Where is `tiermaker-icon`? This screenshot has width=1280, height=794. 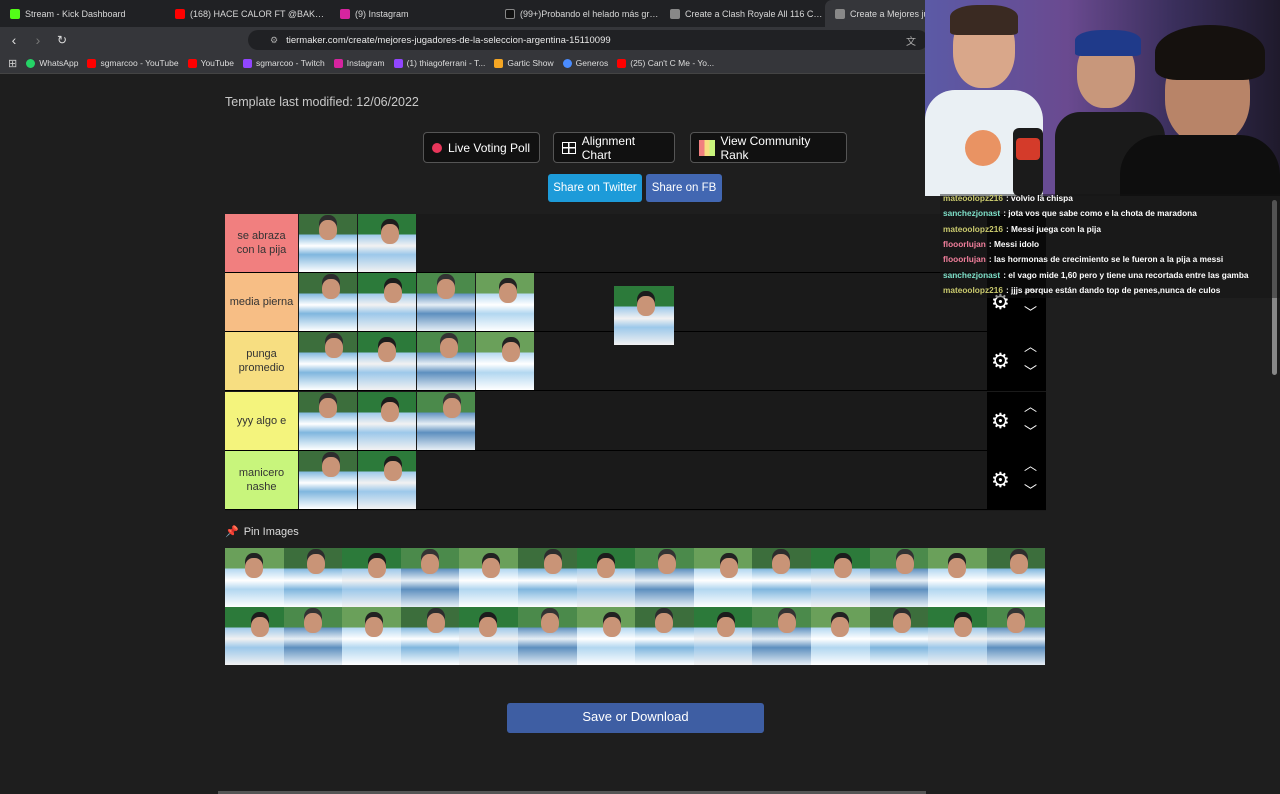 tiermaker-icon is located at coordinates (675, 13).